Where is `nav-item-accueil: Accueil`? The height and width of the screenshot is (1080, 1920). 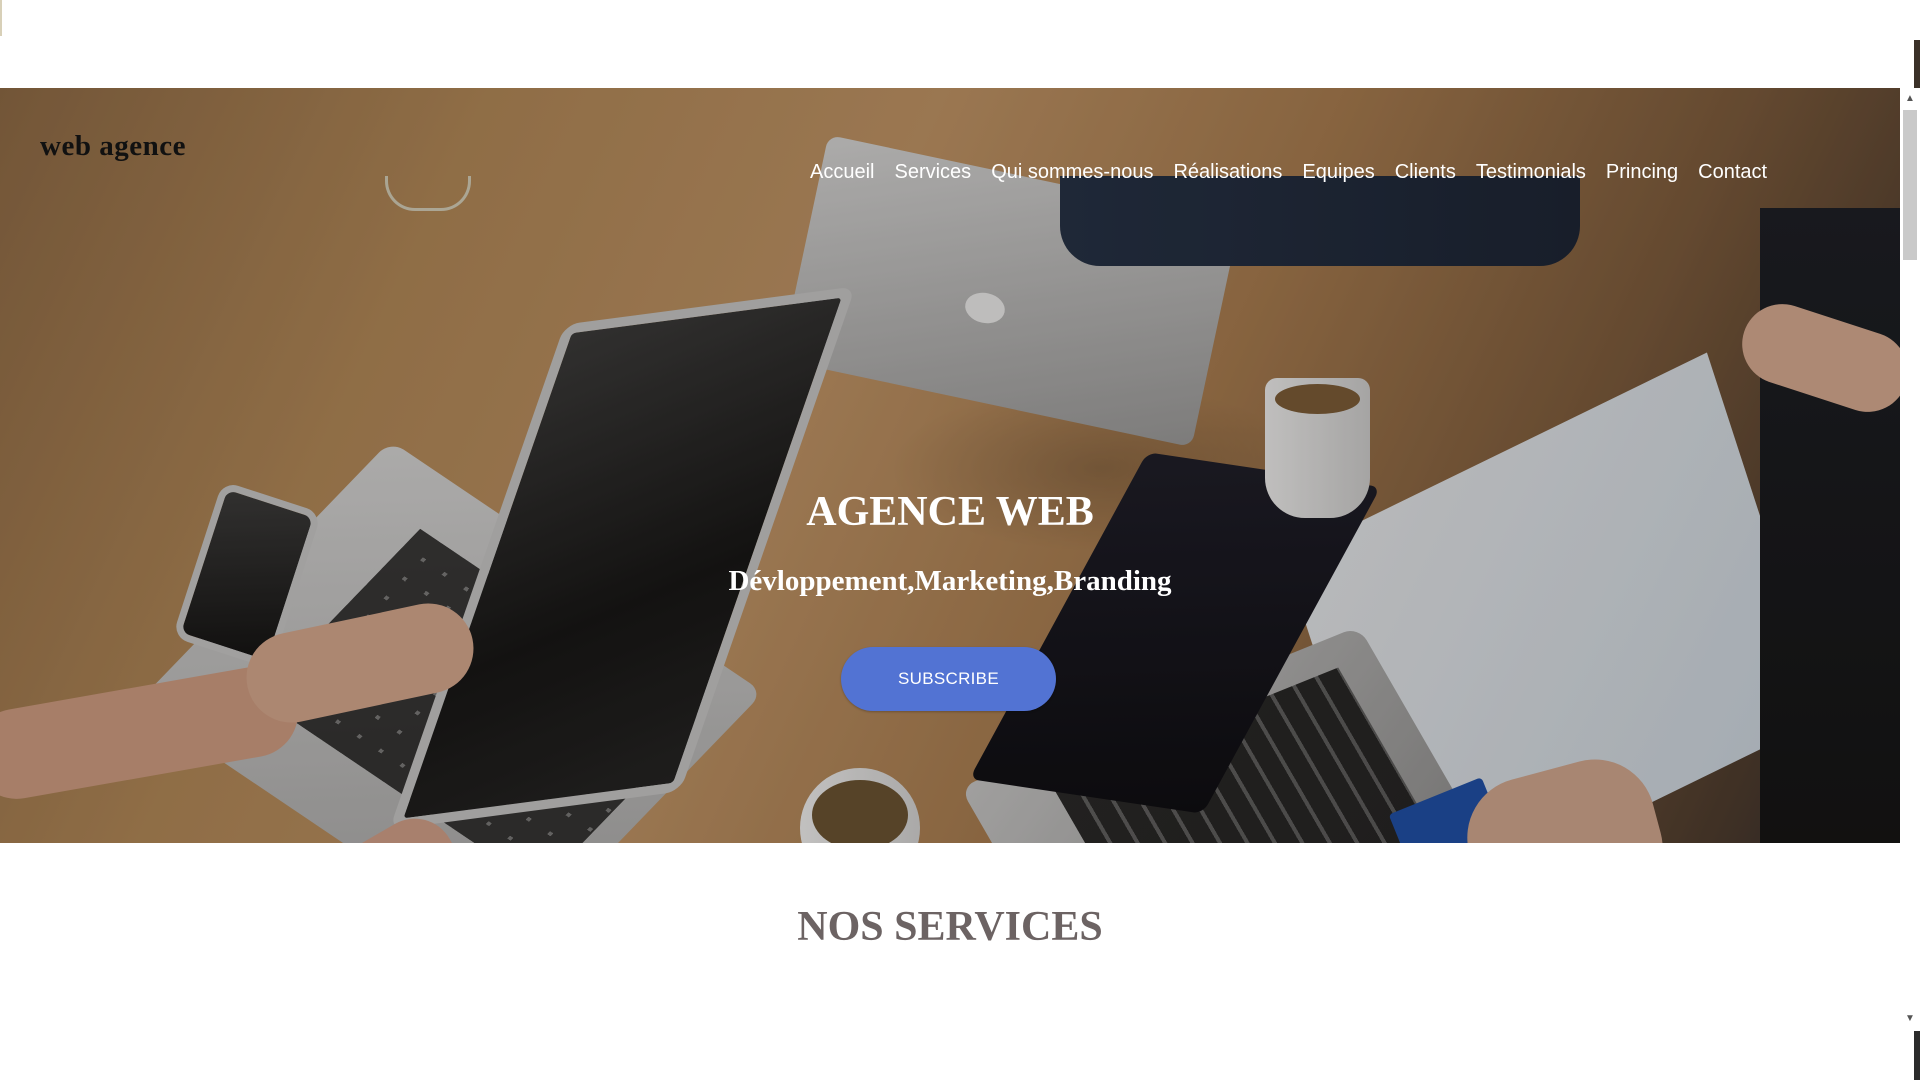
nav-item-accueil: Accueil is located at coordinates (847, 172).